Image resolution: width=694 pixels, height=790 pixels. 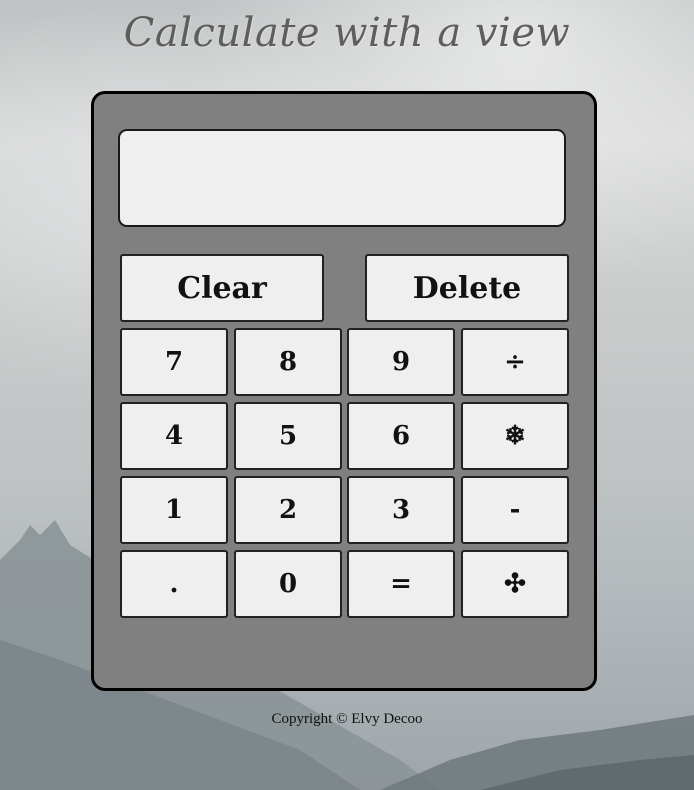 I want to click on key-decimal: ., so click(x=174, y=584).